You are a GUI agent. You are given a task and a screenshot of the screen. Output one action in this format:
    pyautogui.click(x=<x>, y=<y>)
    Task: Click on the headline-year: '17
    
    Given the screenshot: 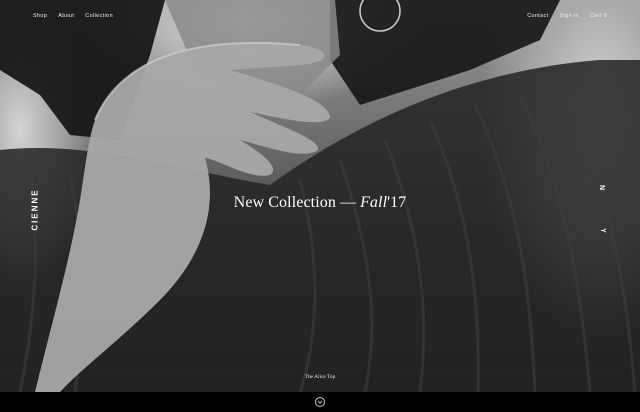 What is the action you would take?
    pyautogui.click(x=397, y=202)
    